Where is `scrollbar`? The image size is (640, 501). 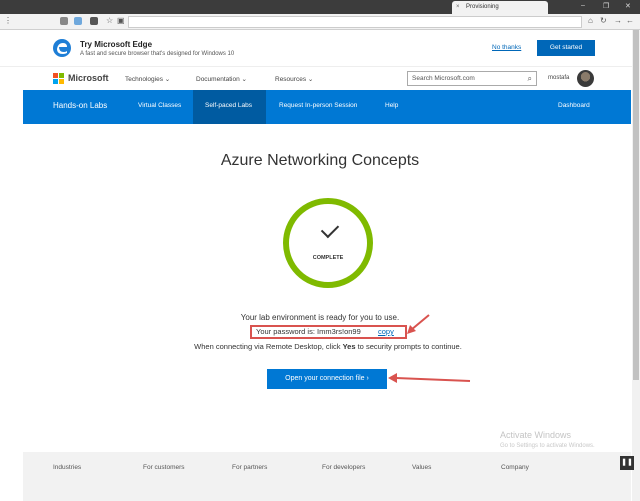 scrollbar is located at coordinates (636, 265).